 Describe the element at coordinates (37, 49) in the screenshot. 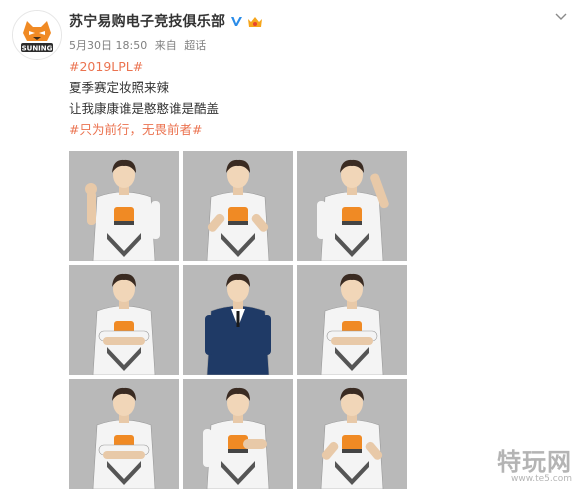

I see `avatar-logo-text: SUNING` at that location.